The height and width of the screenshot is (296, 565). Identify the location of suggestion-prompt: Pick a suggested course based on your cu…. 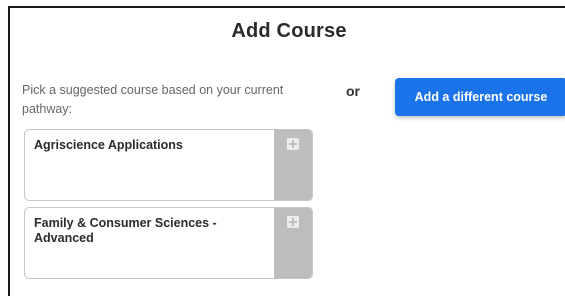
(153, 99).